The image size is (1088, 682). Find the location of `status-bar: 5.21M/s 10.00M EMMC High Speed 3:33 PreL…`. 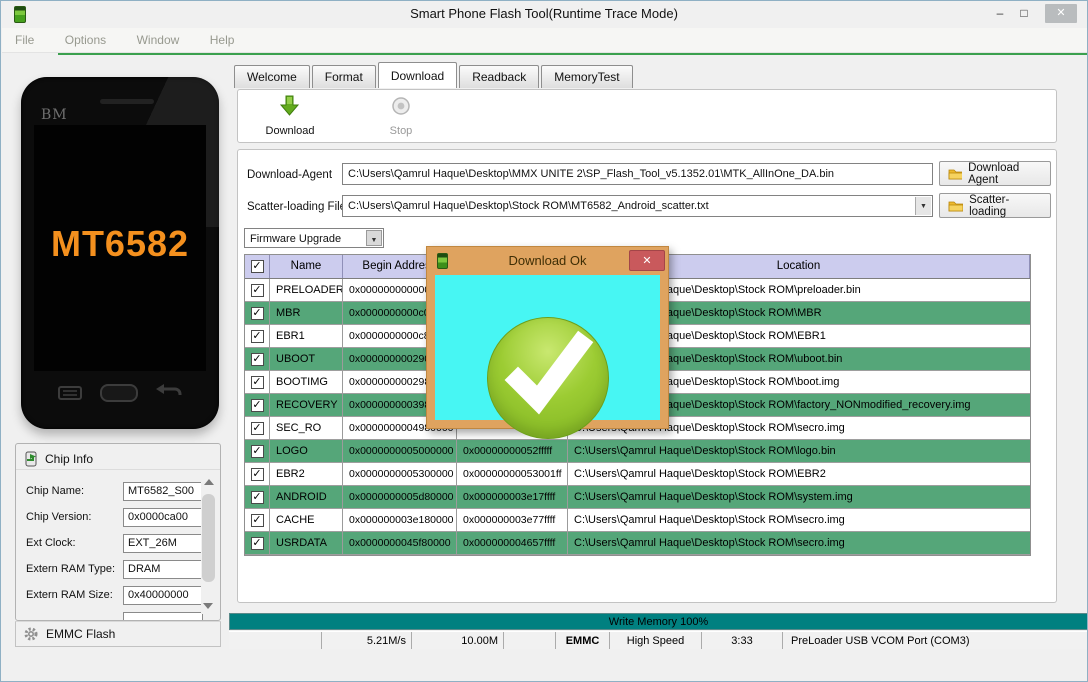

status-bar: 5.21M/s 10.00M EMMC High Speed 3:33 PreL… is located at coordinates (658, 640).